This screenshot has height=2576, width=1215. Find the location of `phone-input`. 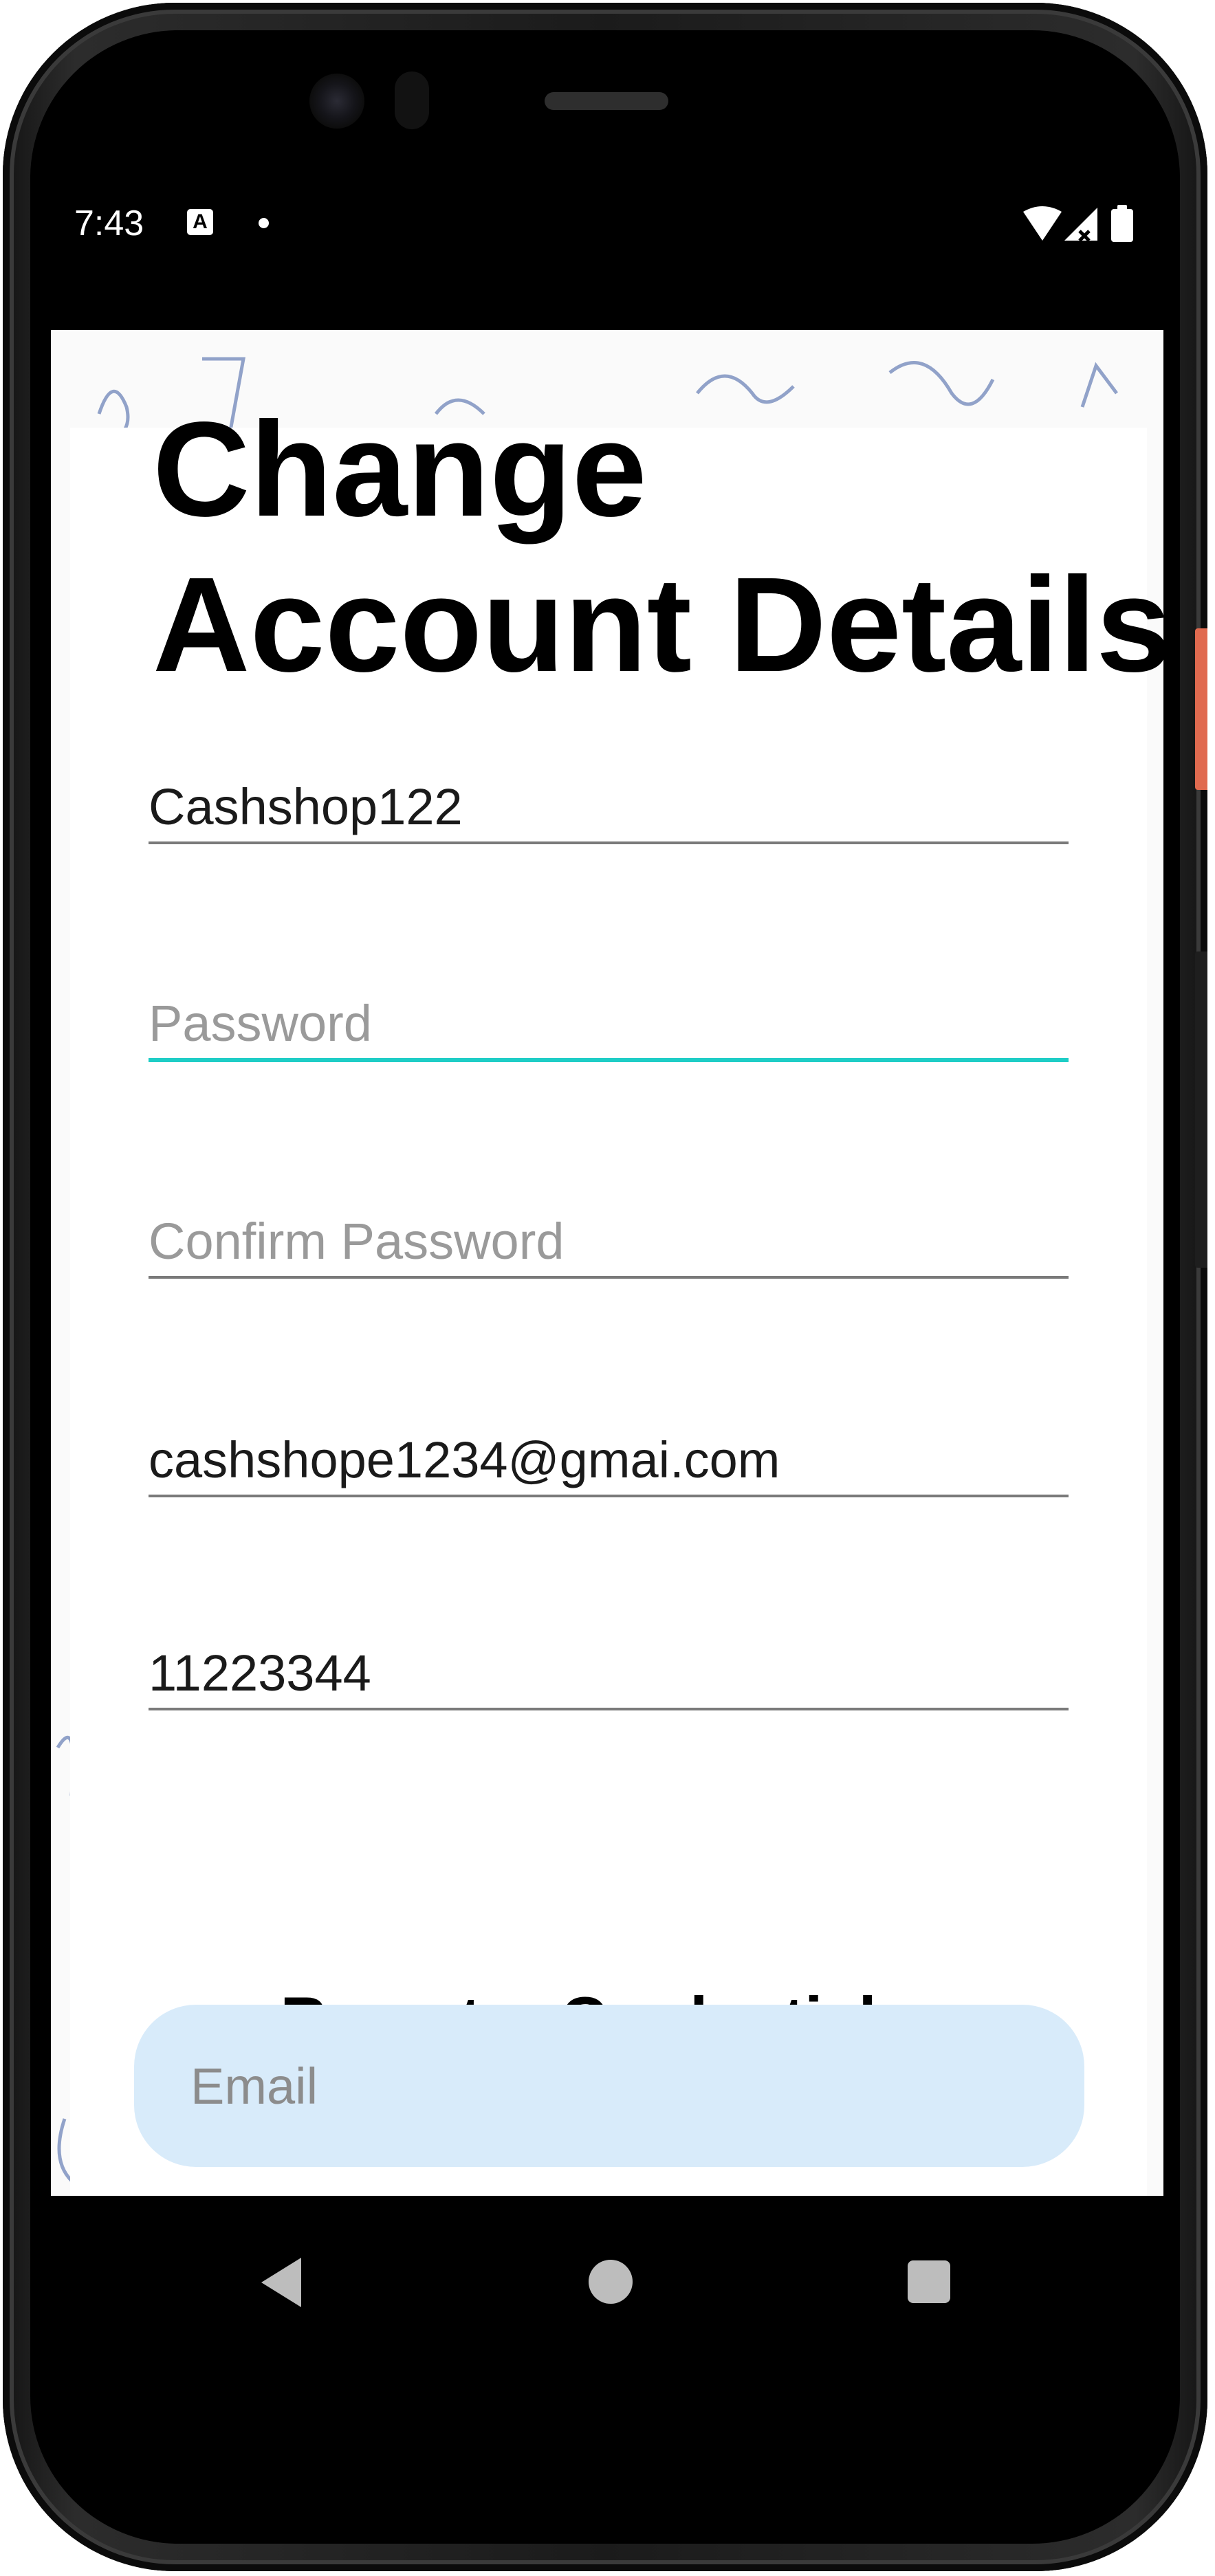

phone-input is located at coordinates (609, 1673).